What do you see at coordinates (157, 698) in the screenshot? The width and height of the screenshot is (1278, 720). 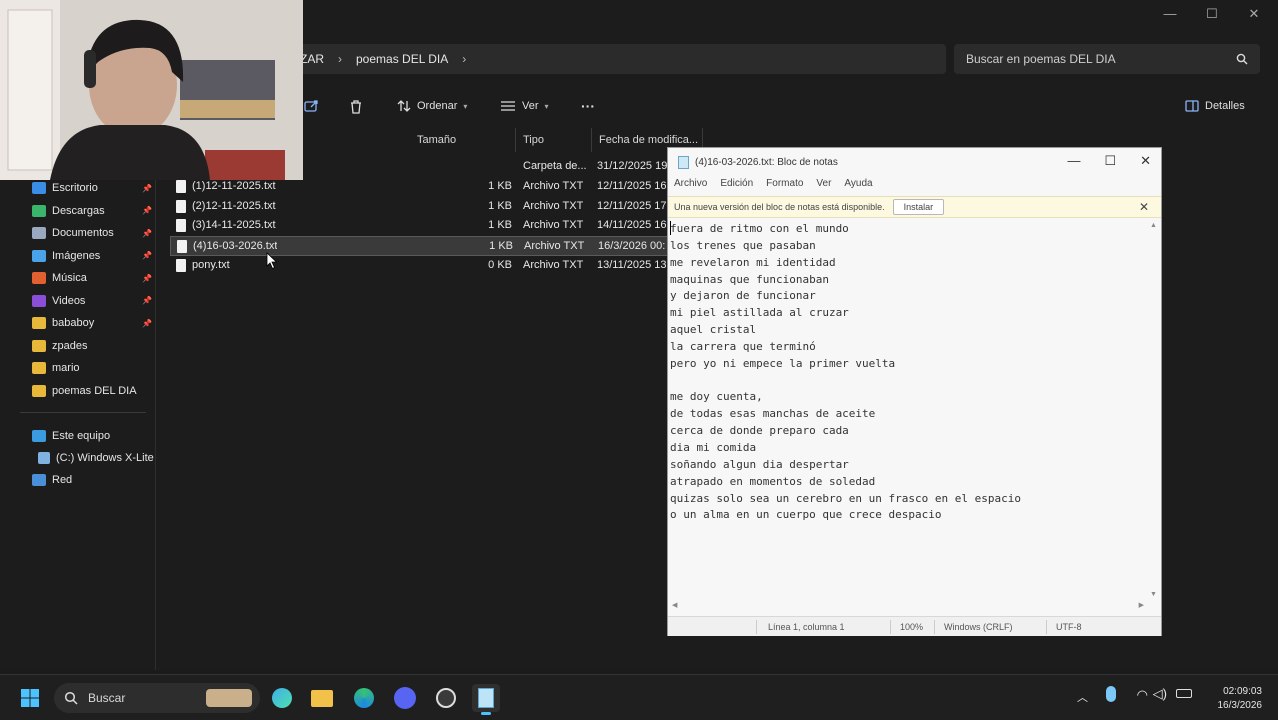 I see `taskbar-search: Buscar` at bounding box center [157, 698].